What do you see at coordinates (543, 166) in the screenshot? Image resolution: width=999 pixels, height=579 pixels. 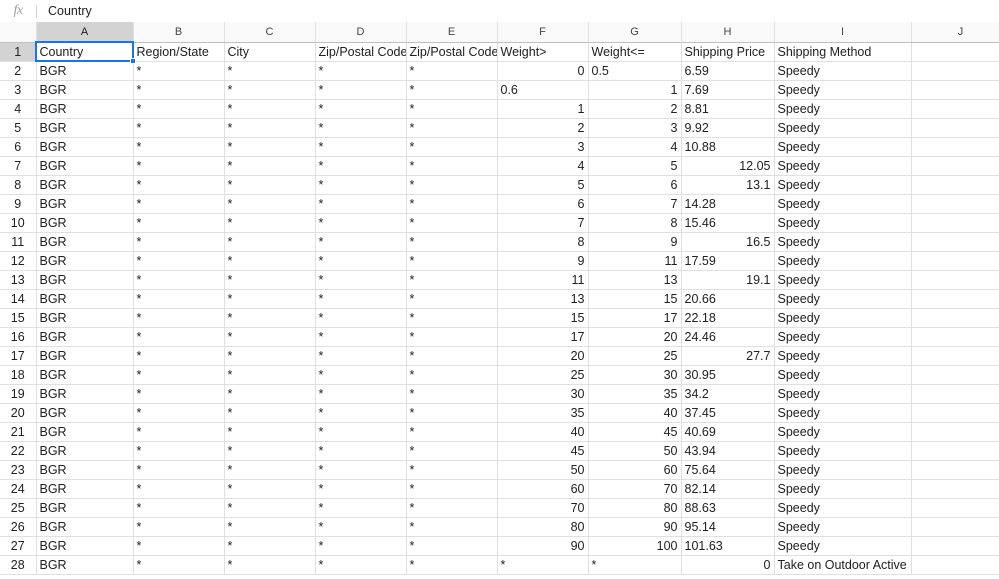 I see `cell-F7: 4` at bounding box center [543, 166].